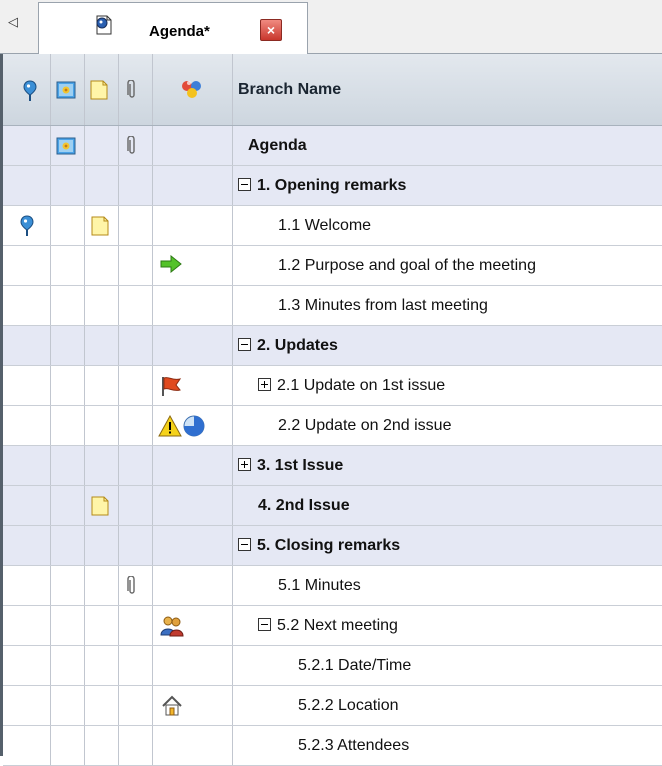 This screenshot has width=662, height=766. I want to click on branch-label: 5.2.2 Location, so click(348, 706).